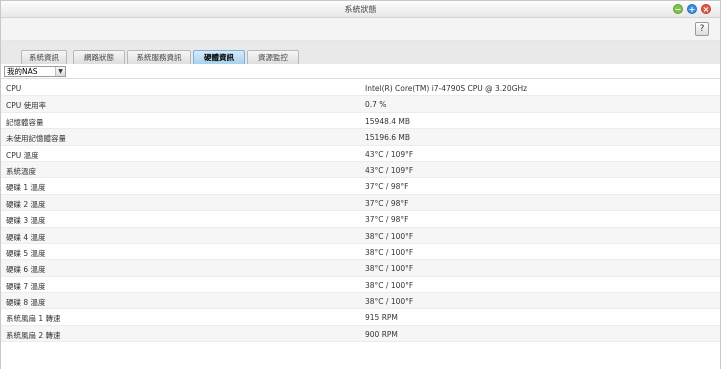 Image resolution: width=721 pixels, height=369 pixels. I want to click on tab-system-info: 系統資訊, so click(44, 57).